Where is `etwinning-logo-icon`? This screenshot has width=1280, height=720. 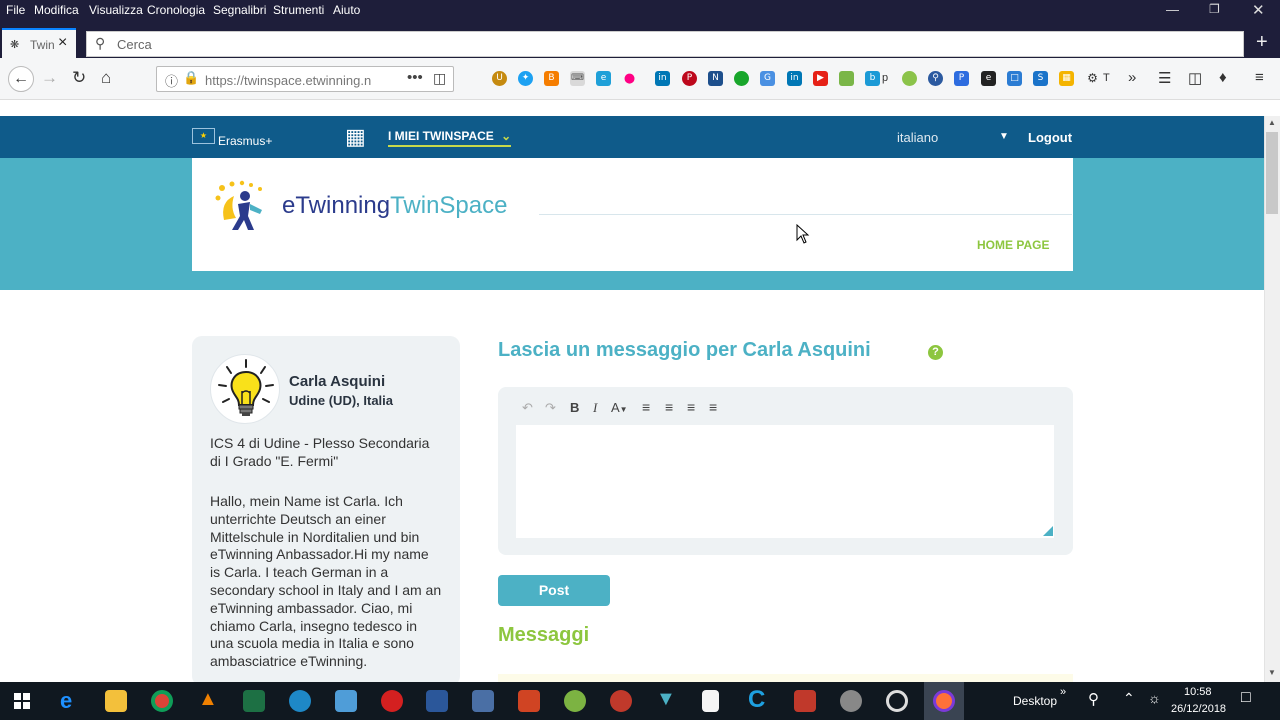
etwinning-logo-icon is located at coordinates (244, 206).